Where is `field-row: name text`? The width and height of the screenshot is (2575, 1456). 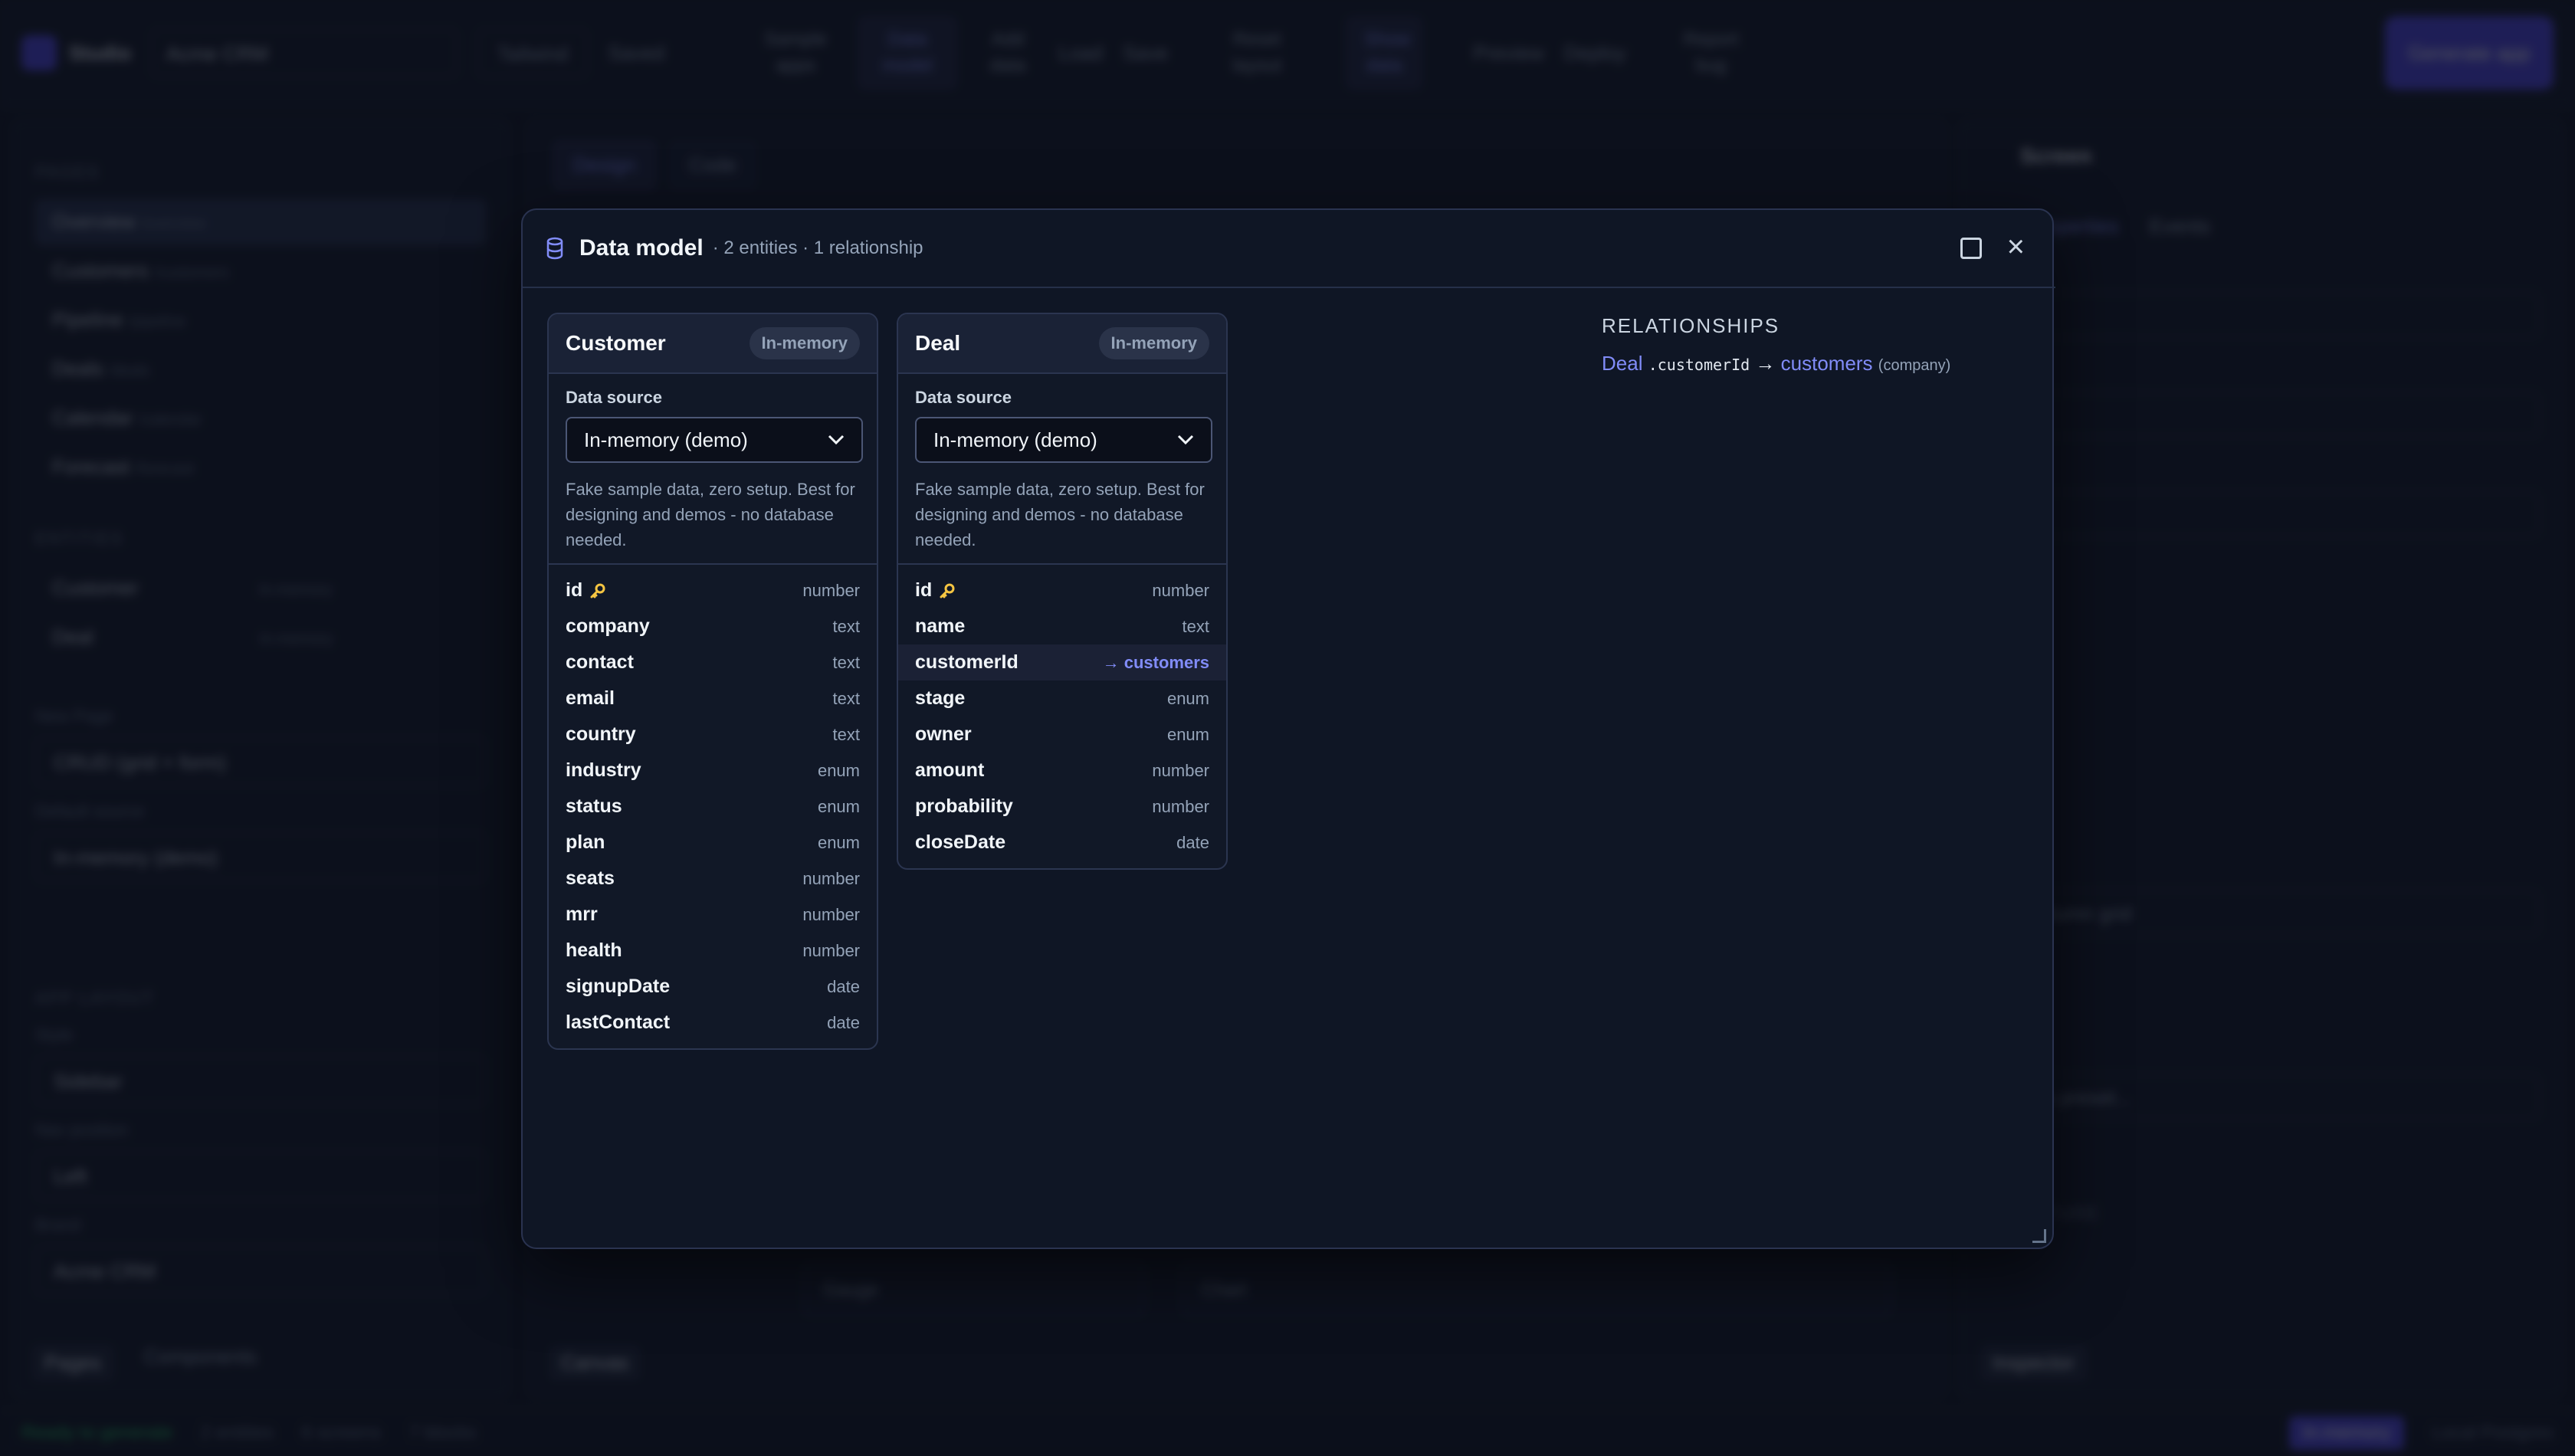
field-row: name text is located at coordinates (1062, 626).